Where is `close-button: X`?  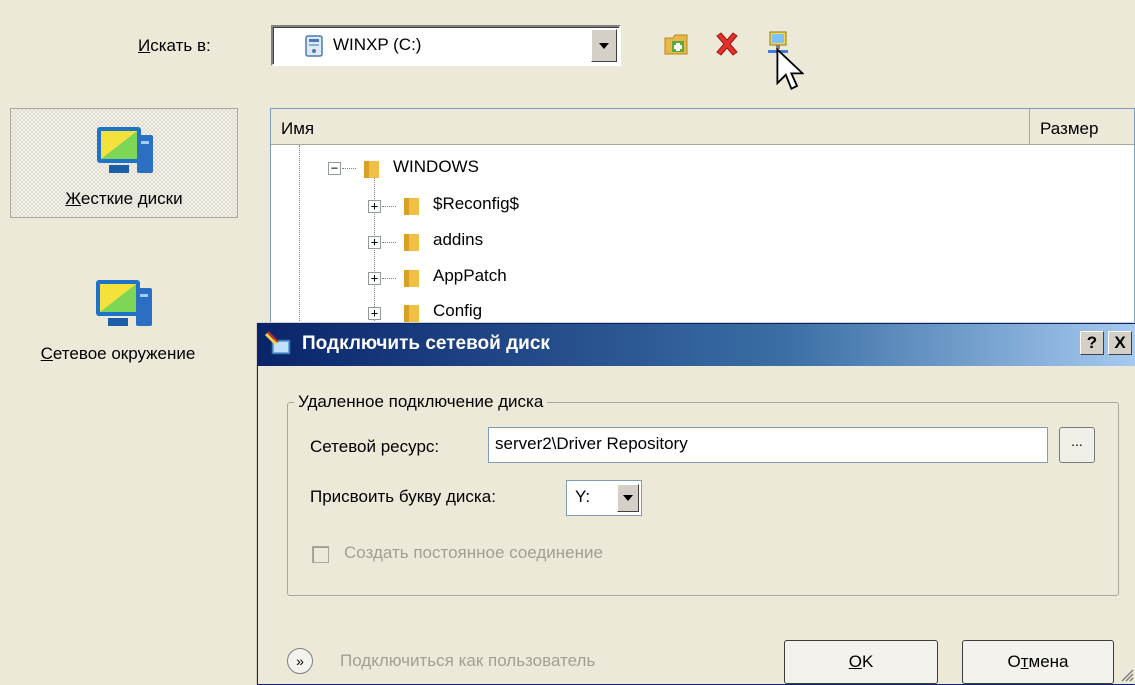 close-button: X is located at coordinates (1120, 343).